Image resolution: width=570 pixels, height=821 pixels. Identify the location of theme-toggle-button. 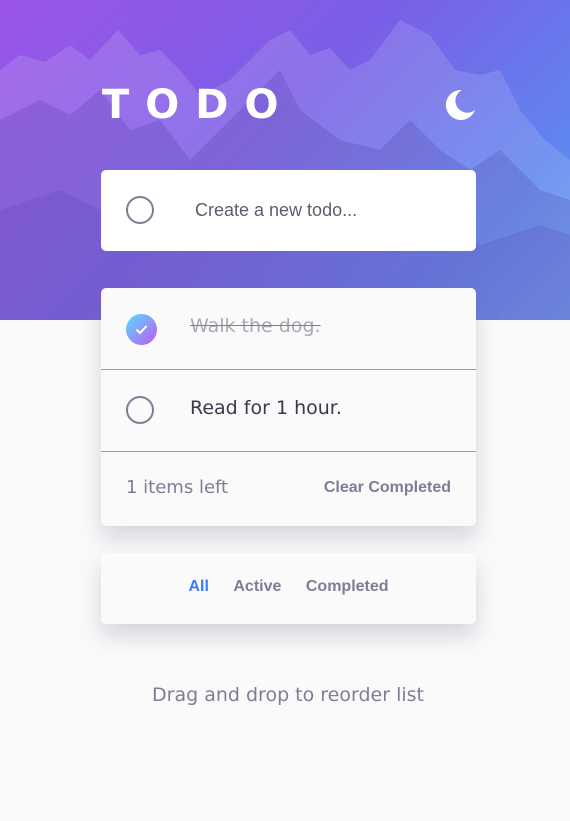
(459, 105).